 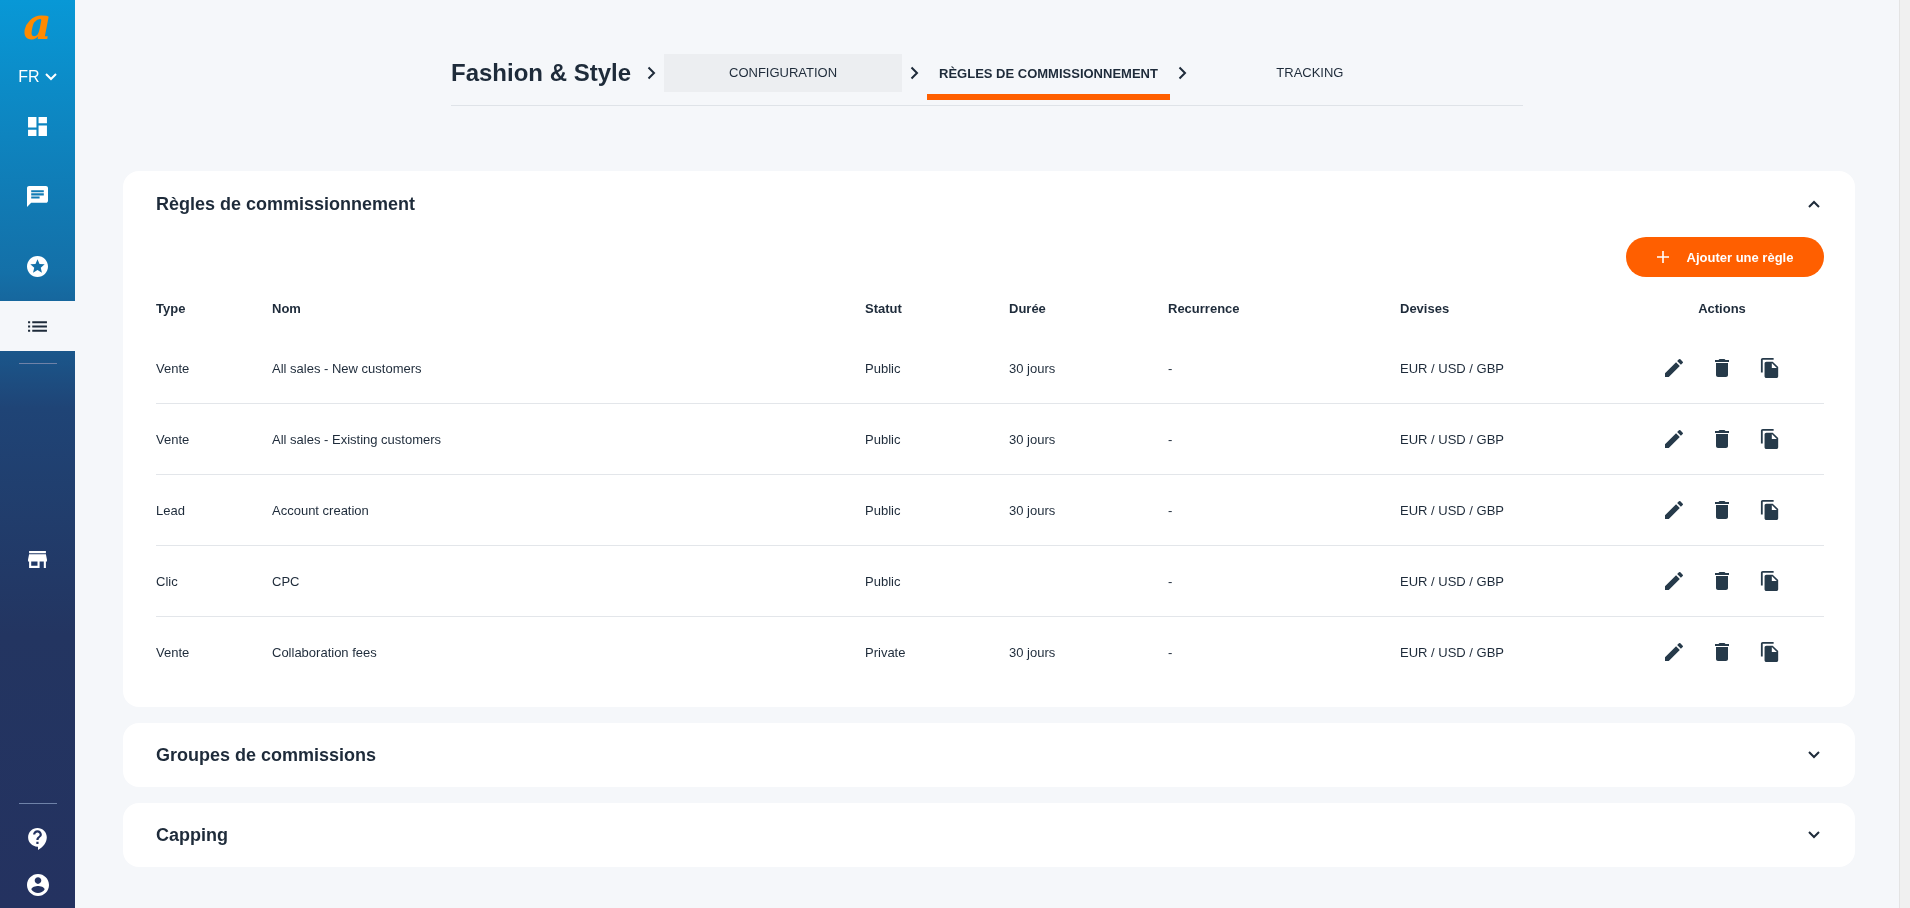 I want to click on column-header: Durée, so click(x=1028, y=308).